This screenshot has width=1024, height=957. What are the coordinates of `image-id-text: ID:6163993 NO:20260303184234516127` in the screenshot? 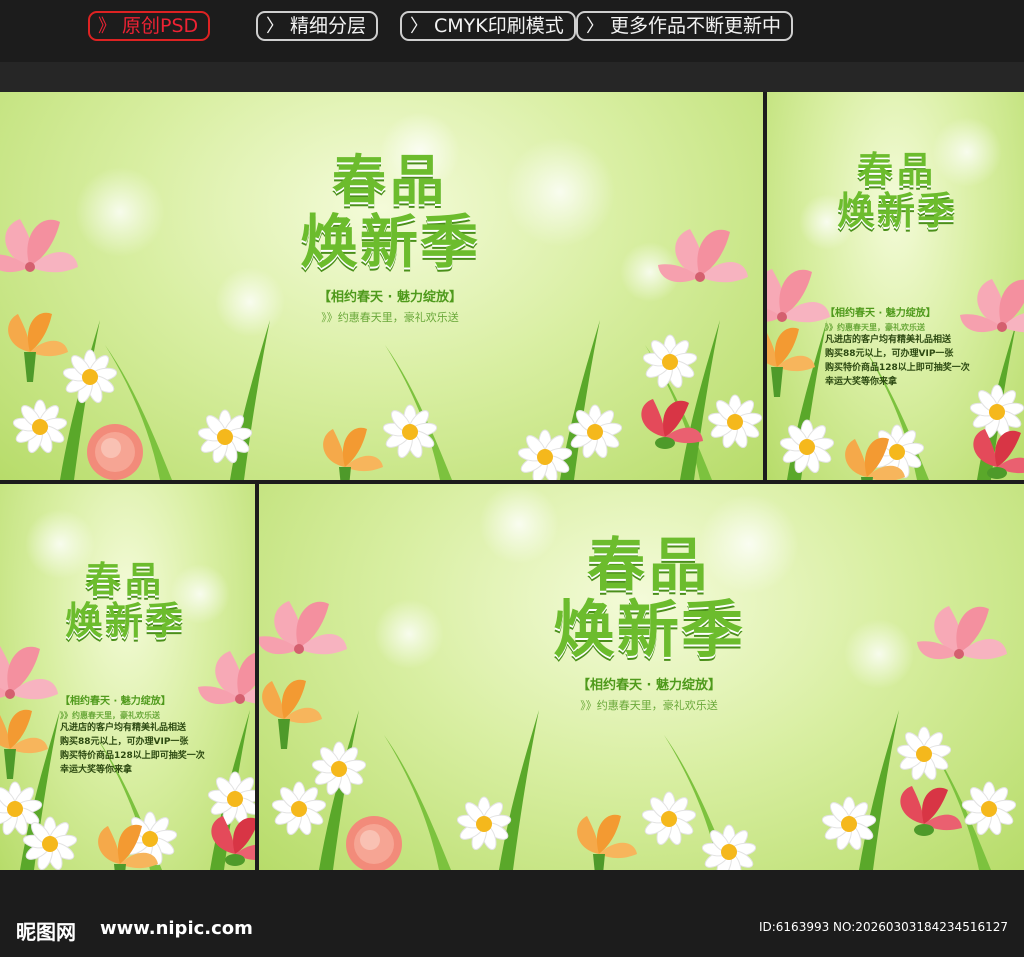 It's located at (883, 927).